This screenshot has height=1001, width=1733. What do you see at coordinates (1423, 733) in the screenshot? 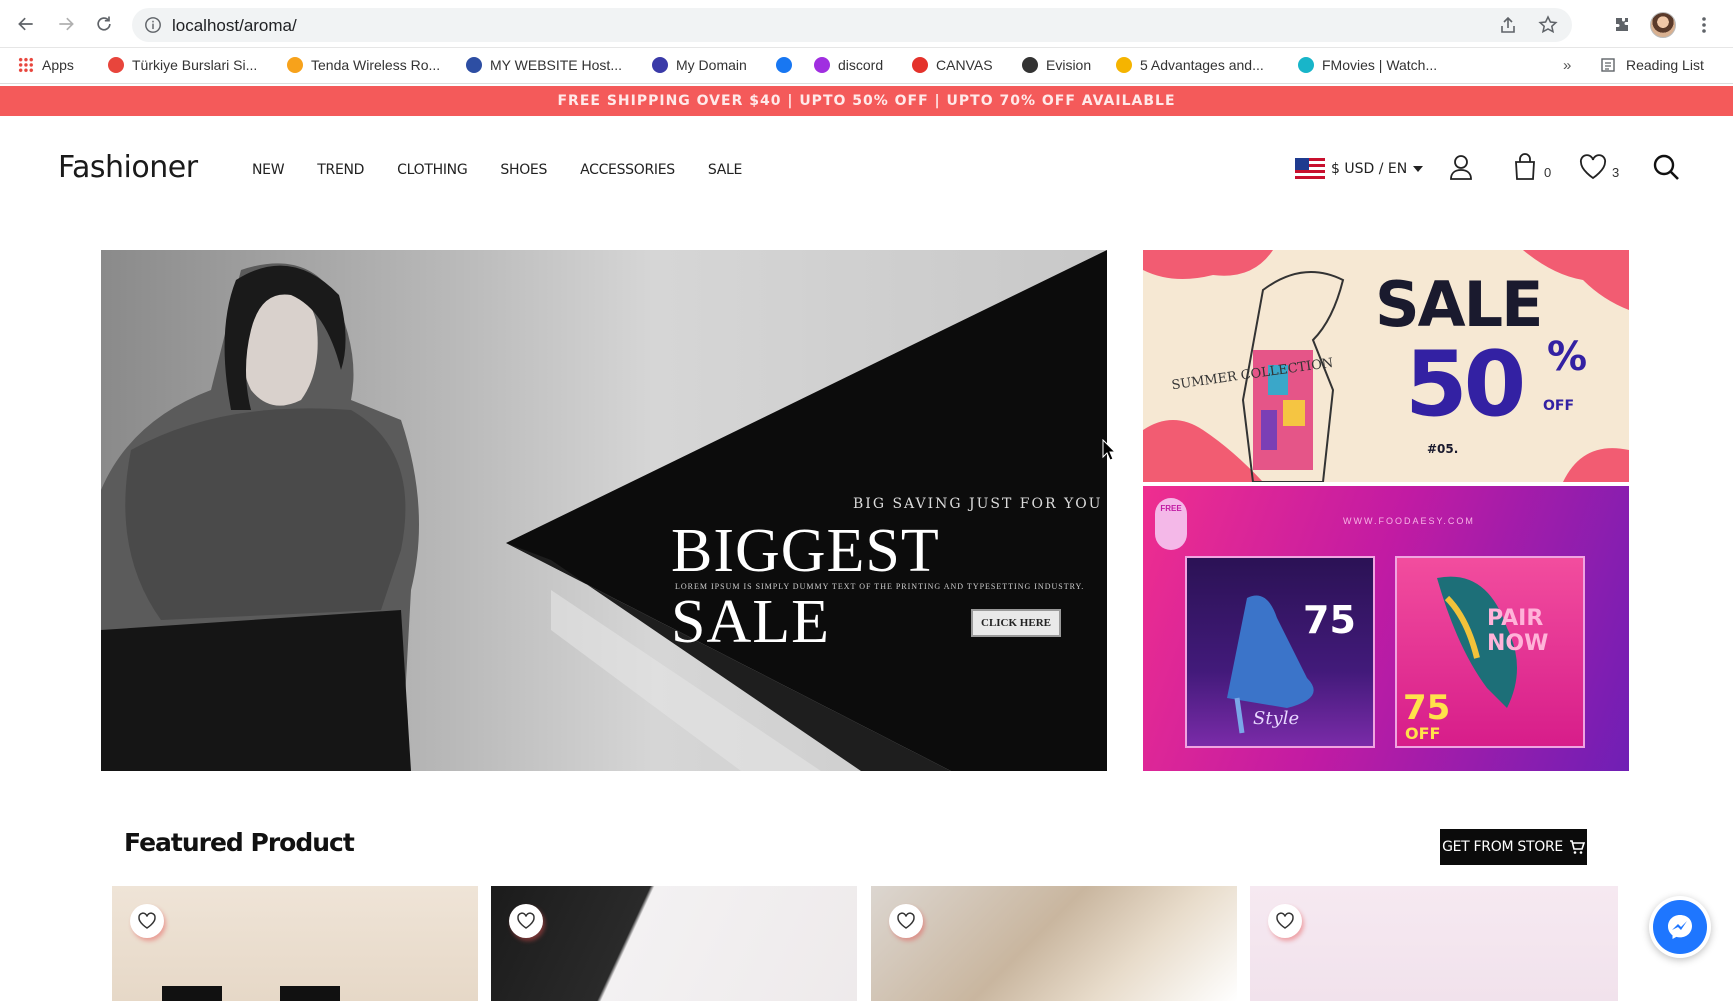
I see `card2-off: OFF` at bounding box center [1423, 733].